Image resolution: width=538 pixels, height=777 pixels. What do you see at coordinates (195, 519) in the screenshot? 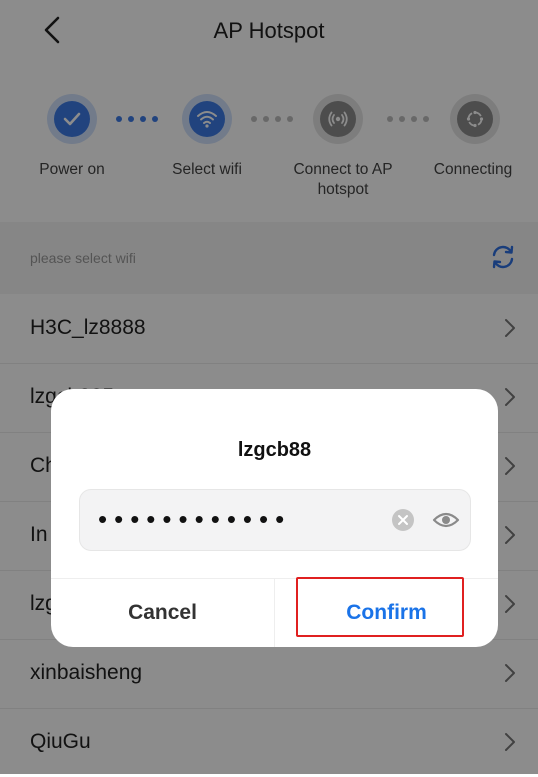
I see `password-mask: ••••••••••••` at bounding box center [195, 519].